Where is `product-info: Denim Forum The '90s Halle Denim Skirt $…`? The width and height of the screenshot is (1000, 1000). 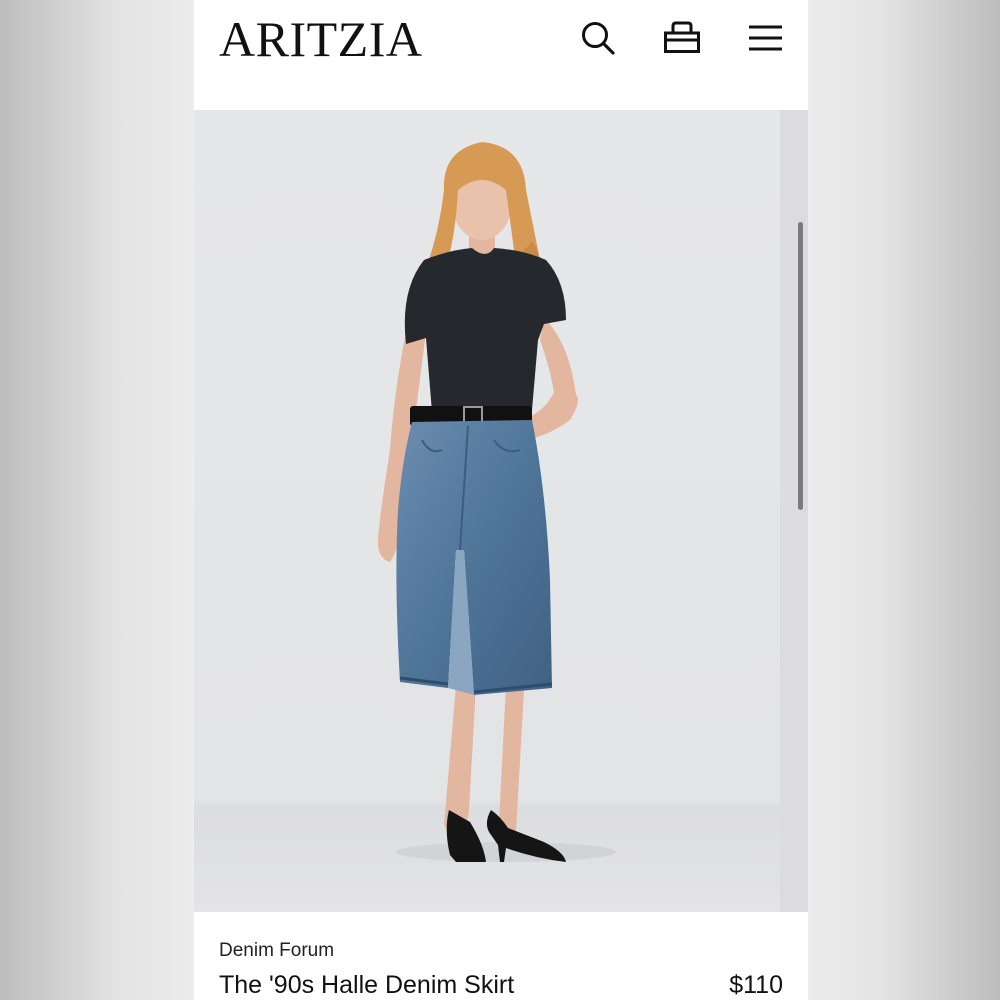
product-info: Denim Forum The '90s Halle Denim Skirt $… is located at coordinates (501, 956).